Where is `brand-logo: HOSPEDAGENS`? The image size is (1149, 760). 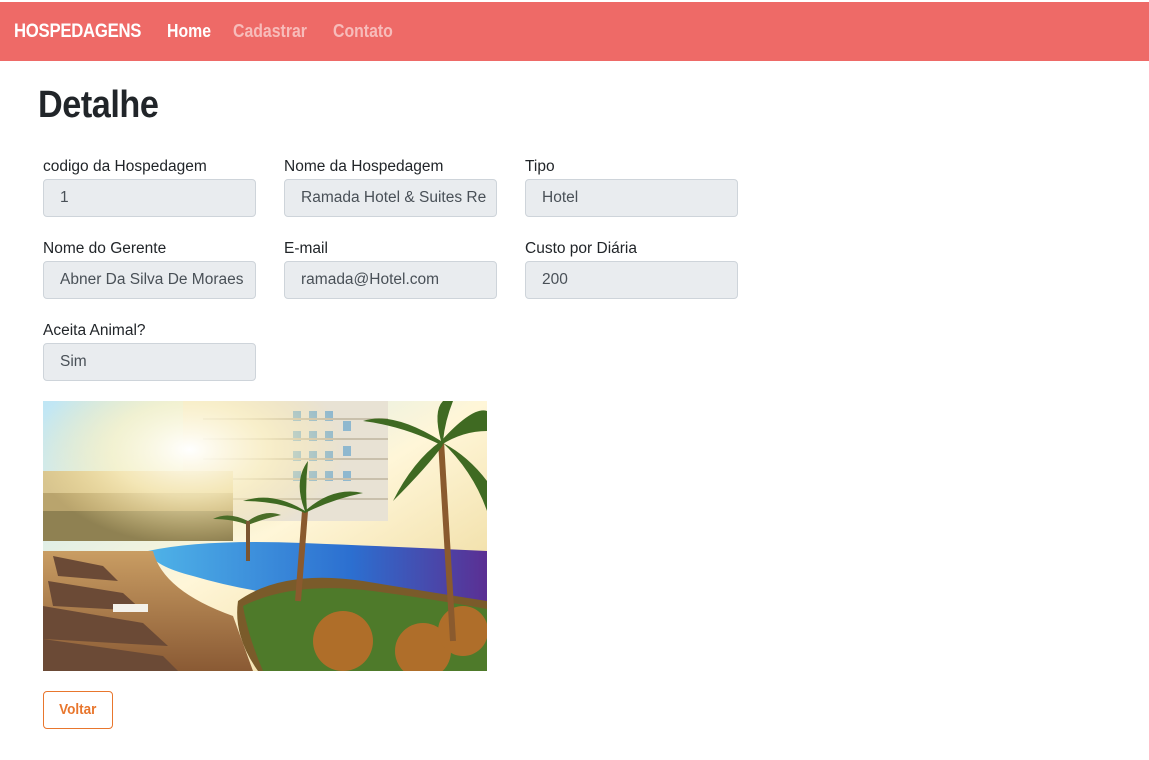
brand-logo: HOSPEDAGENS is located at coordinates (77, 32).